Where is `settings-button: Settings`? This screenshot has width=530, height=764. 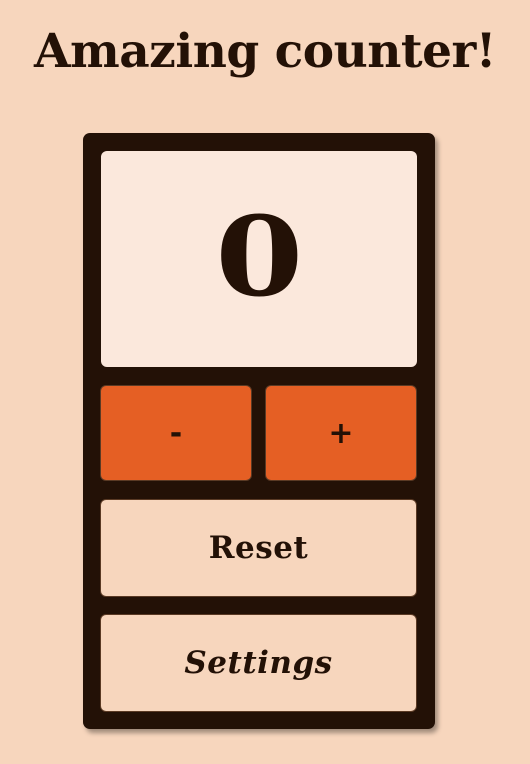
settings-button: Settings is located at coordinates (258, 663).